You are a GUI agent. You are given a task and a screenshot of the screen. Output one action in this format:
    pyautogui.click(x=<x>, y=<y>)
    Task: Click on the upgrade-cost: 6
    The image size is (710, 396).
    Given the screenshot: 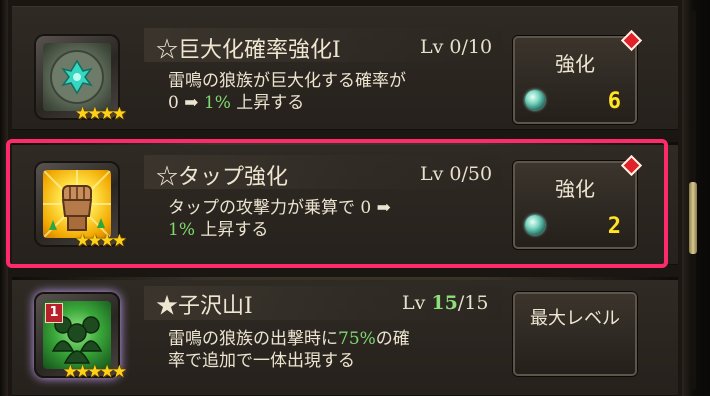 What is the action you would take?
    pyautogui.click(x=614, y=101)
    